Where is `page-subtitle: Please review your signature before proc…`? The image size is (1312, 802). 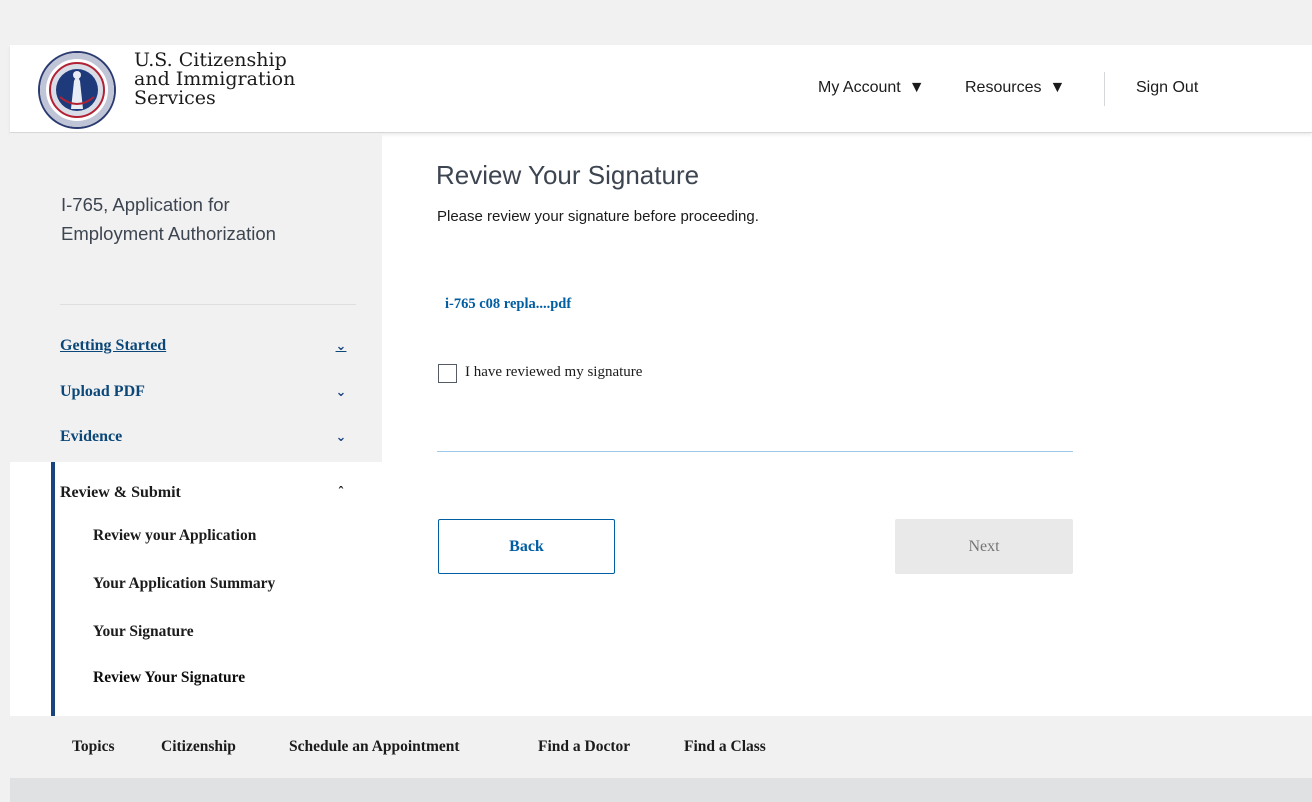 page-subtitle: Please review your signature before proc… is located at coordinates (598, 216).